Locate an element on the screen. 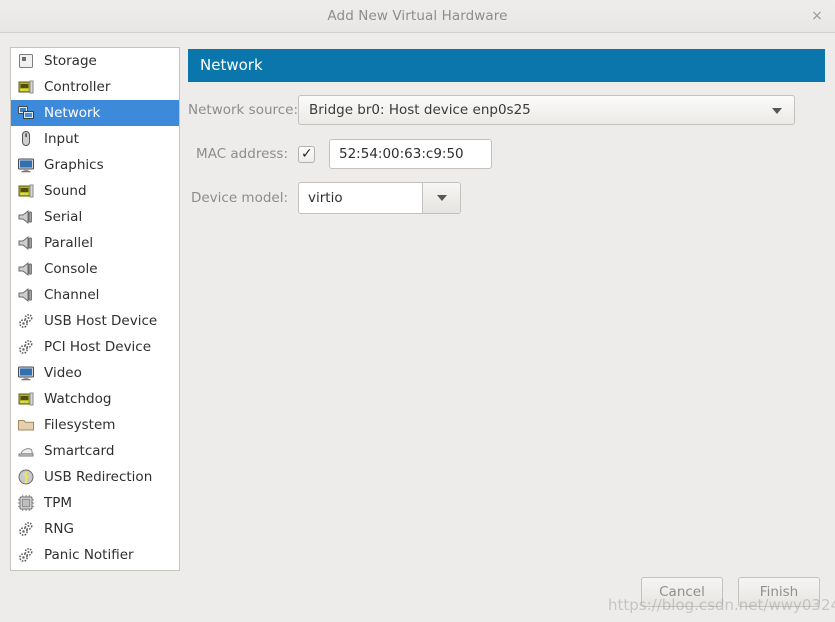  cancel-button: Cancel is located at coordinates (682, 592).